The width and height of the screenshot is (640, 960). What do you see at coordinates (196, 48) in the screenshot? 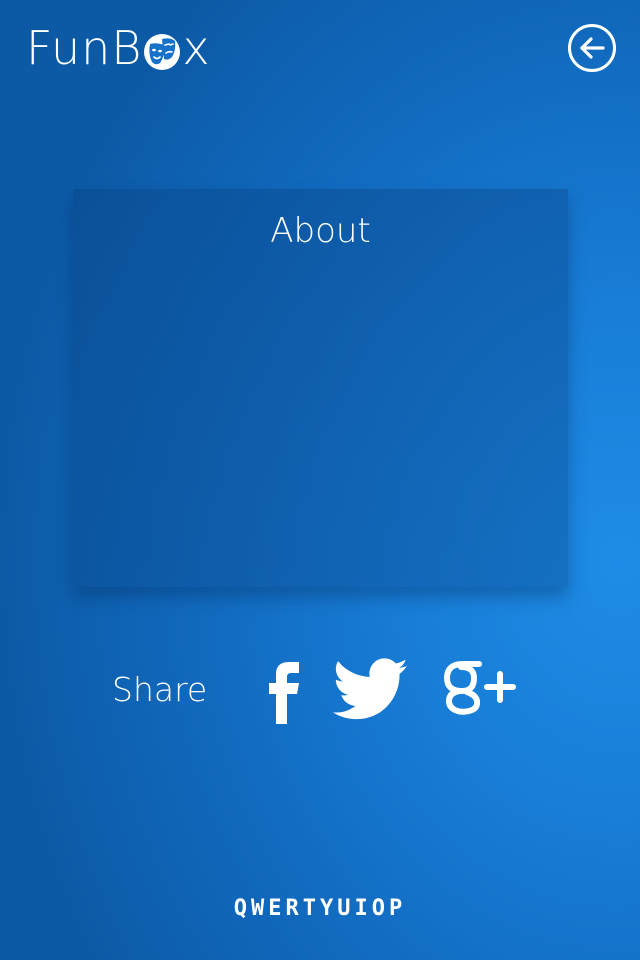
I see `logo-text-end: x` at bounding box center [196, 48].